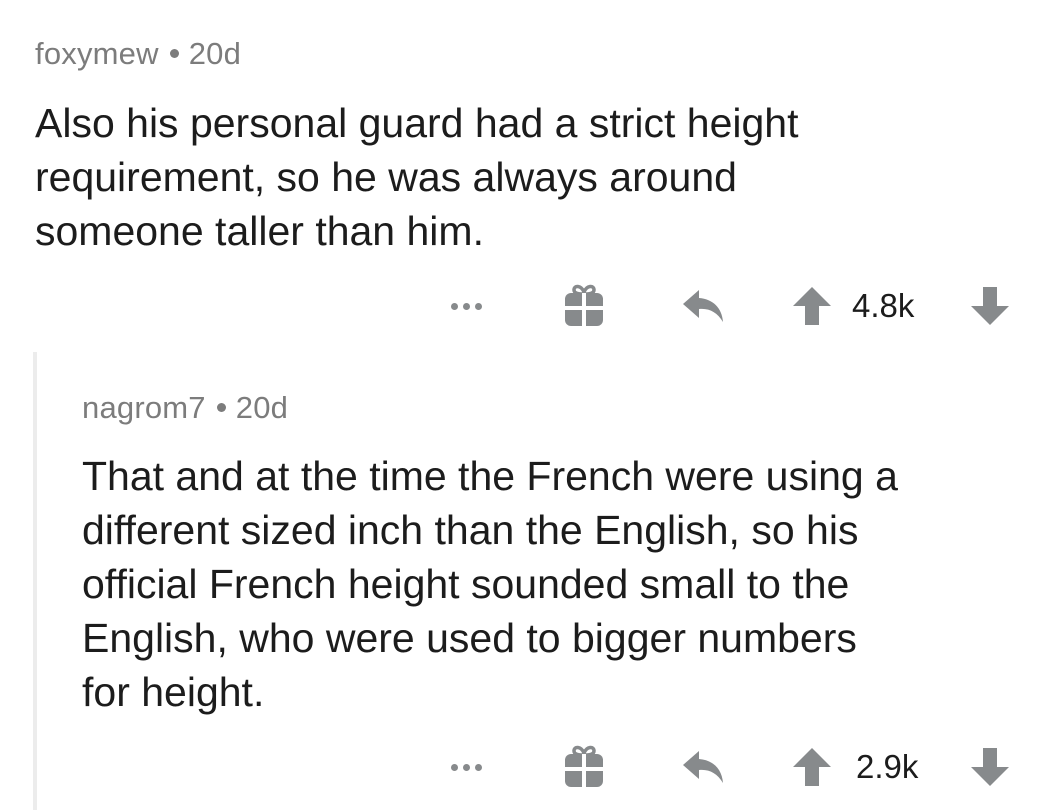 This screenshot has height=810, width=1062. What do you see at coordinates (531, 767) in the screenshot?
I see `comment-actions: 2.9k` at bounding box center [531, 767].